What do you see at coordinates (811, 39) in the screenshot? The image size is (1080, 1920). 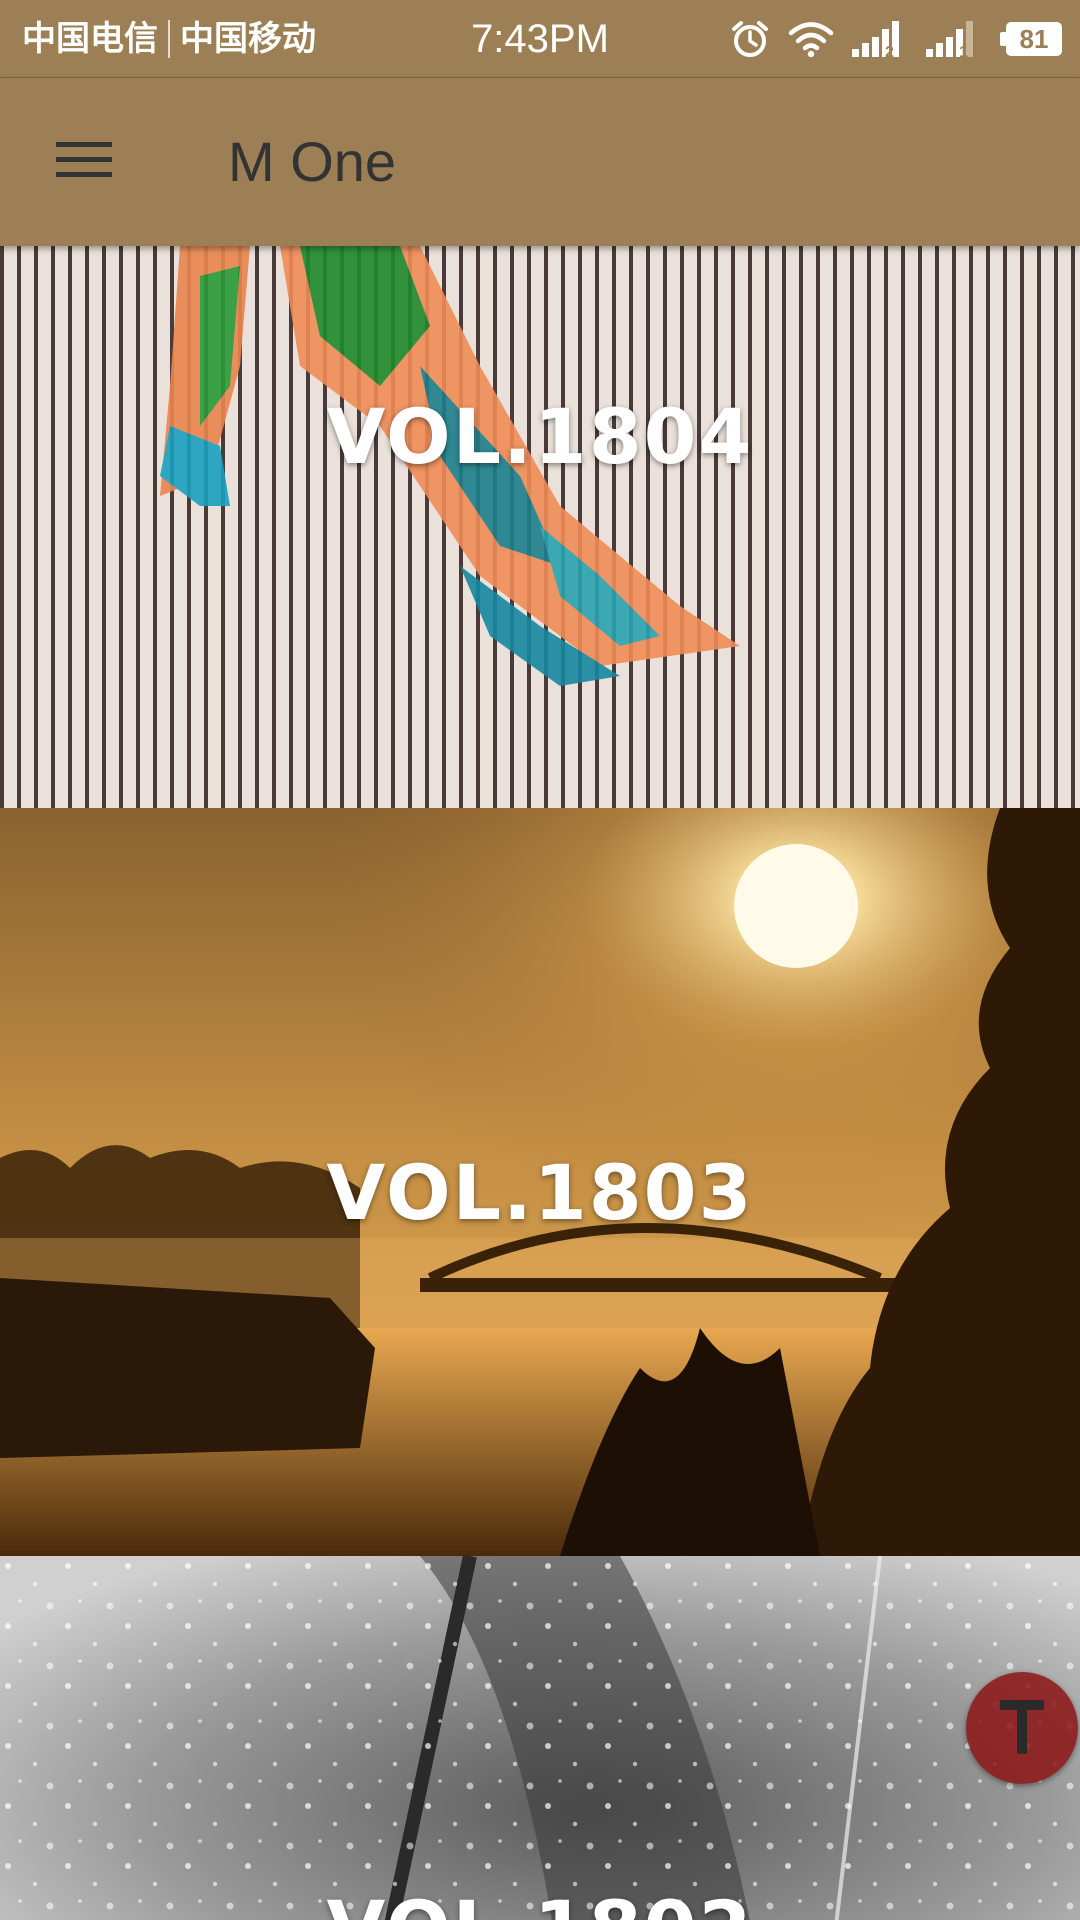 I see `wifi-icon` at bounding box center [811, 39].